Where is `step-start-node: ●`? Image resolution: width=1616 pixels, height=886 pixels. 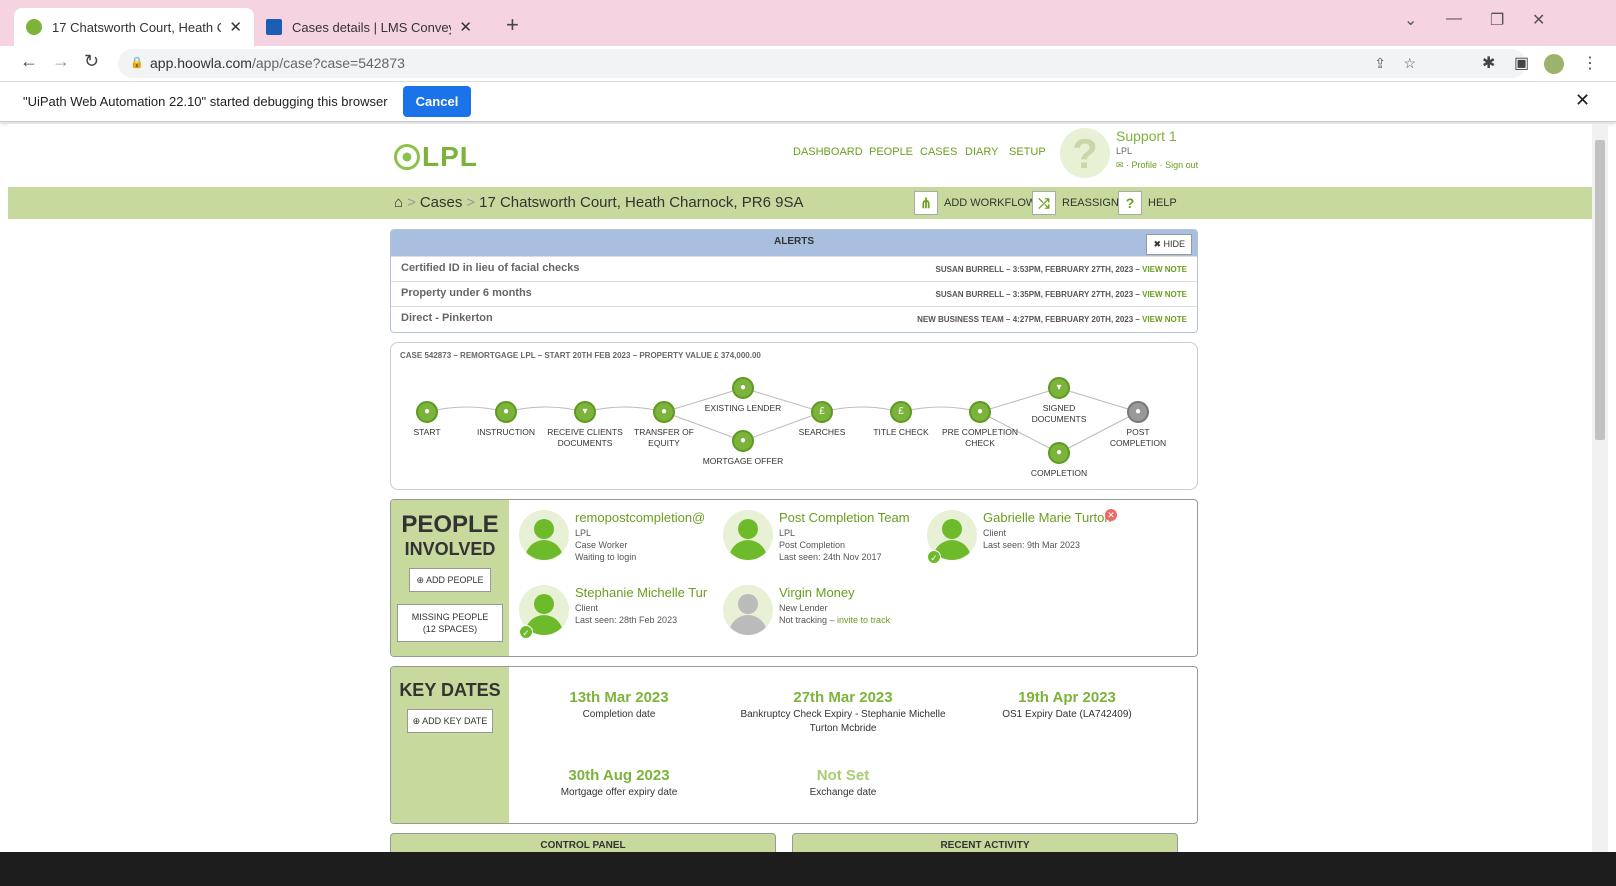 step-start-node: ● is located at coordinates (427, 412).